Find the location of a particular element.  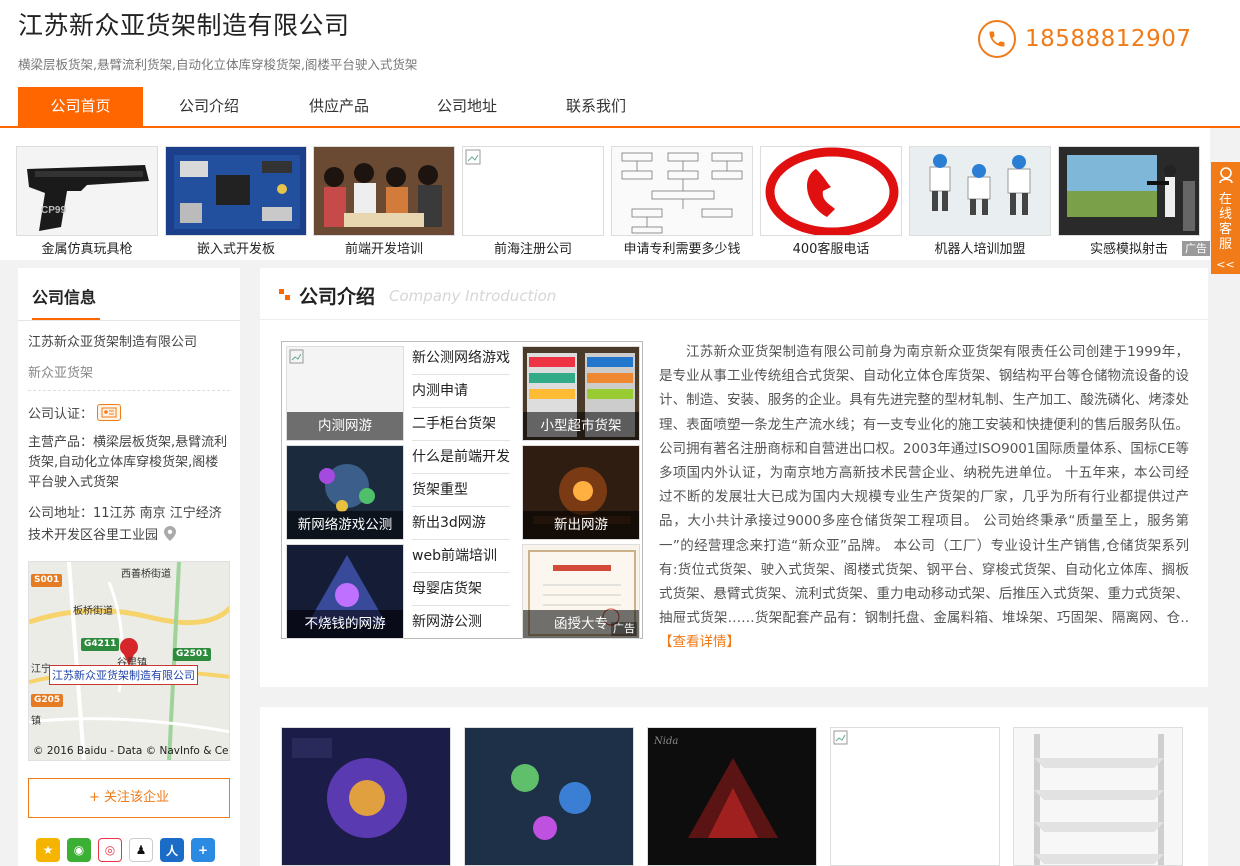

strip-item: CP99 金属仿真玩具枪 is located at coordinates (87, 201).